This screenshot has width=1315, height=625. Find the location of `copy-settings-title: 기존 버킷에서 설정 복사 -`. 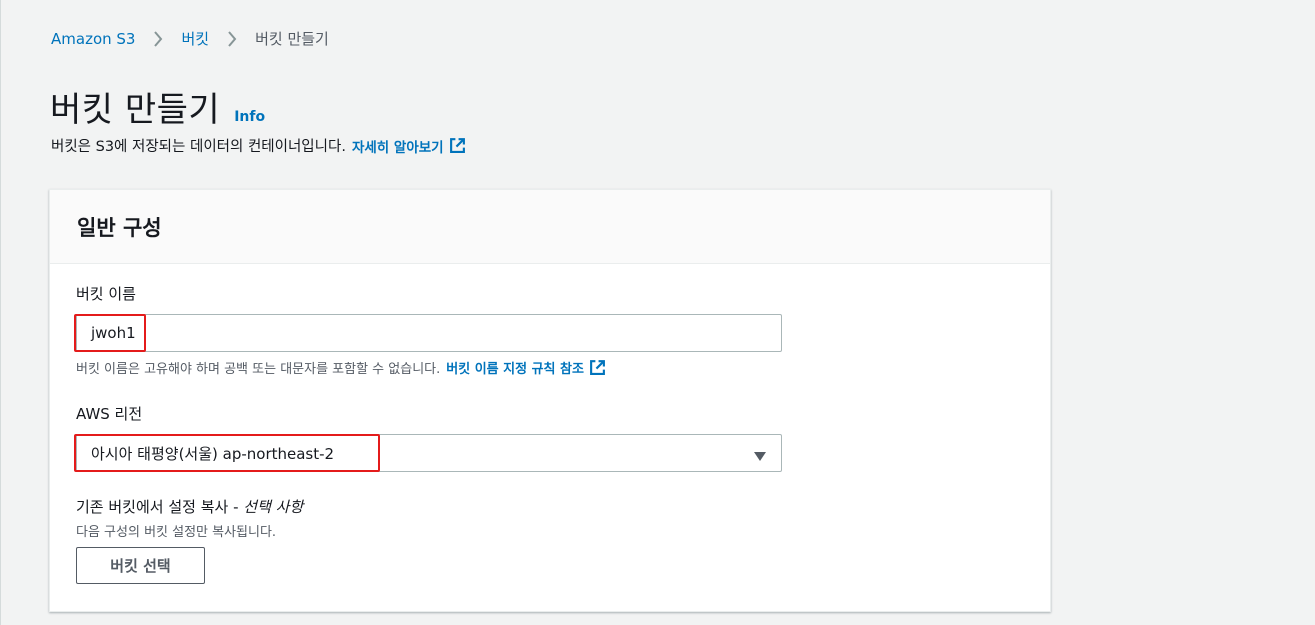

copy-settings-title: 기존 버킷에서 설정 복사 - is located at coordinates (157, 507).